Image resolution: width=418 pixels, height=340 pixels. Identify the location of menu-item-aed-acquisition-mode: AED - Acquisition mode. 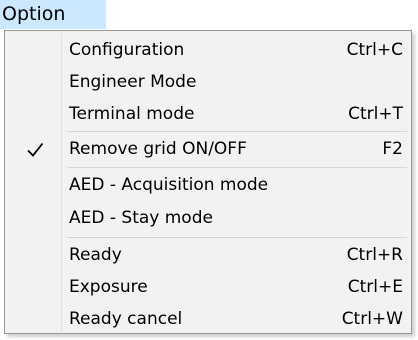
(208, 185).